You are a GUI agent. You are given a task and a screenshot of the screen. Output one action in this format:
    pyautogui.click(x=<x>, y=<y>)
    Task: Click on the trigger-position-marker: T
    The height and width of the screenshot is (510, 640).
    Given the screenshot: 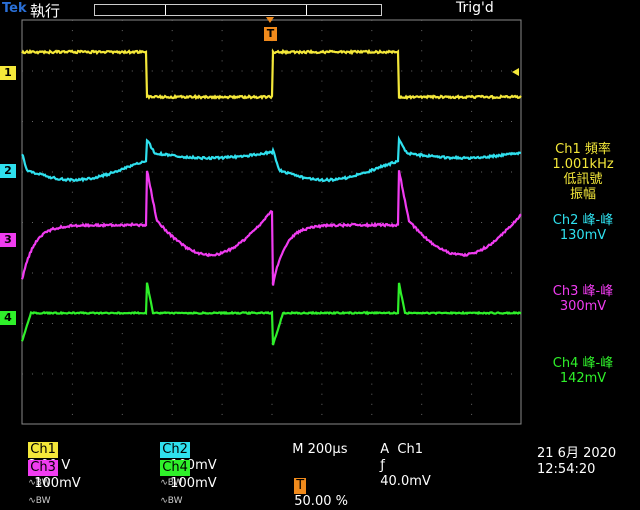 What is the action you would take?
    pyautogui.click(x=270, y=34)
    